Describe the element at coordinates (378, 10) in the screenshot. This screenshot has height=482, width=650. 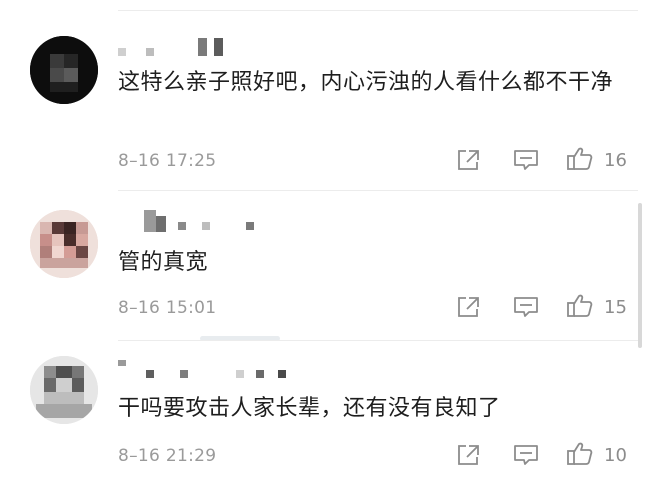
I see `top-divider` at that location.